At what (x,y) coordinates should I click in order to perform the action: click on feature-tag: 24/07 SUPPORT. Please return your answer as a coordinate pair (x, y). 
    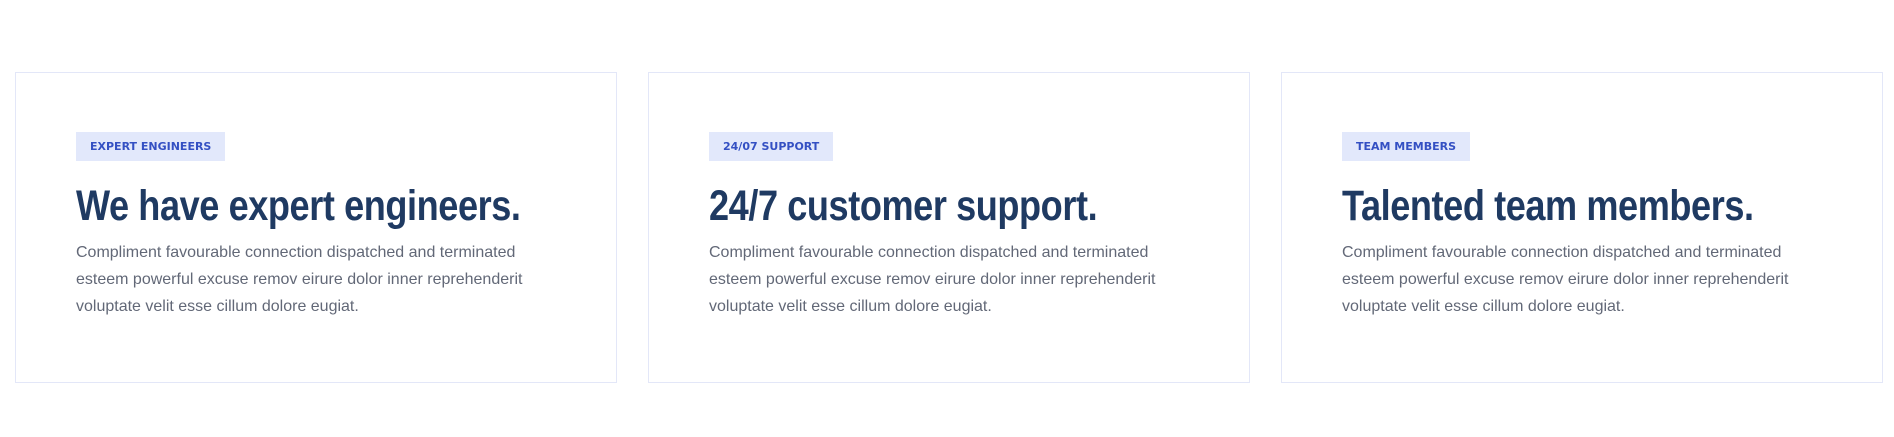
    Looking at the image, I should click on (771, 146).